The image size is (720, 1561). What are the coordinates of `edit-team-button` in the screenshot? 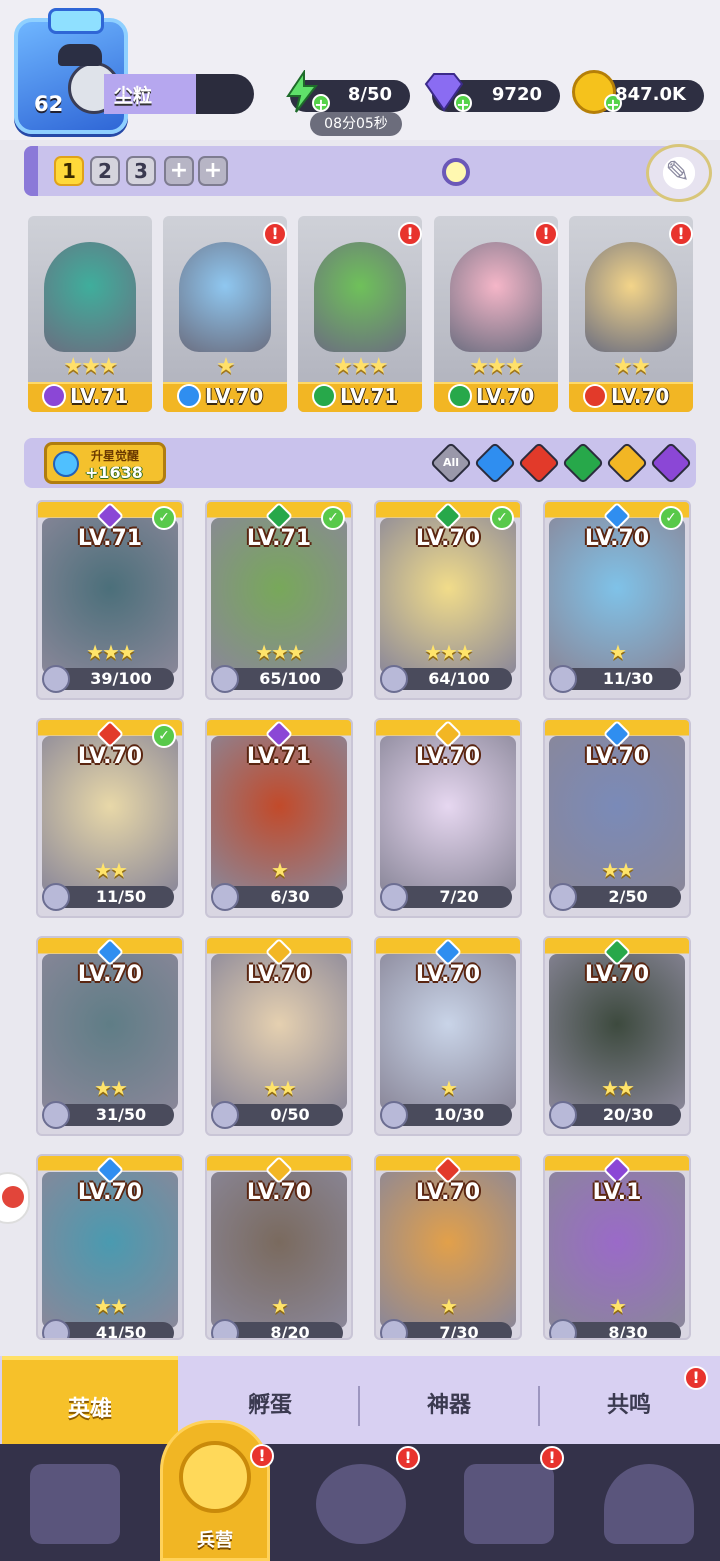 It's located at (679, 173).